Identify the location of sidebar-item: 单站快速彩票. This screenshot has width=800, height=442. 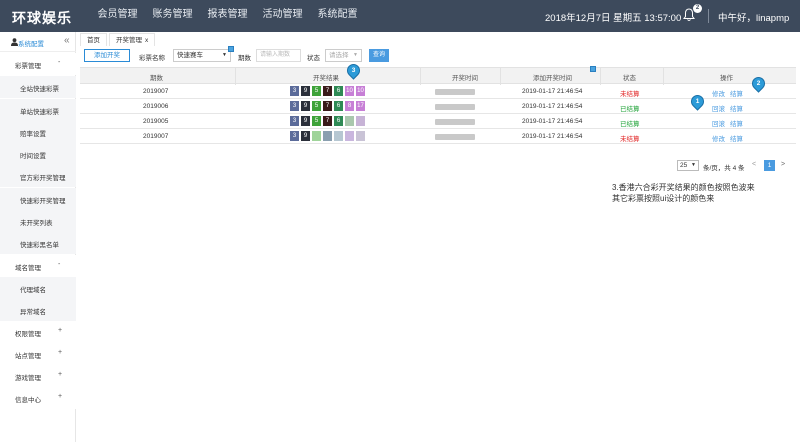
(38, 110).